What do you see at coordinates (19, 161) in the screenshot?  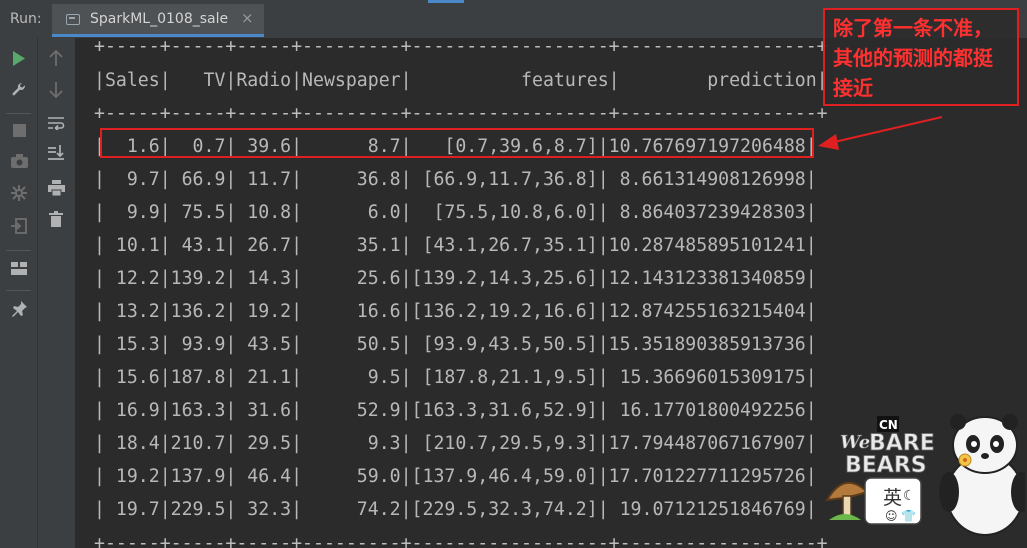 I see `camera-icon` at bounding box center [19, 161].